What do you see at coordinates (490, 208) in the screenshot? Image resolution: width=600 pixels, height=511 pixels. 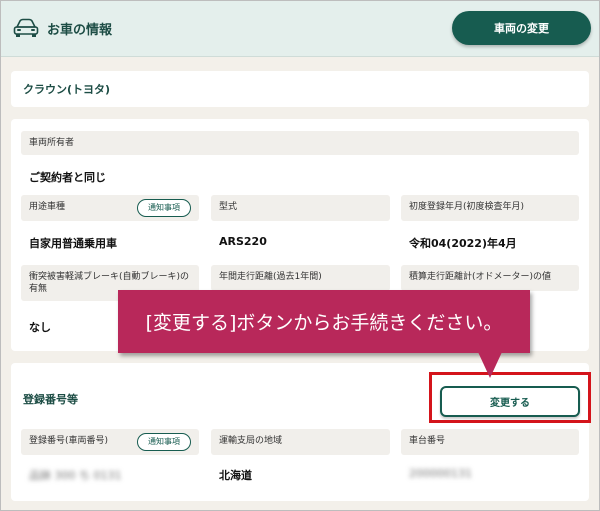 I see `first-registration-label: 初度登録年月(初度検査年月)` at bounding box center [490, 208].